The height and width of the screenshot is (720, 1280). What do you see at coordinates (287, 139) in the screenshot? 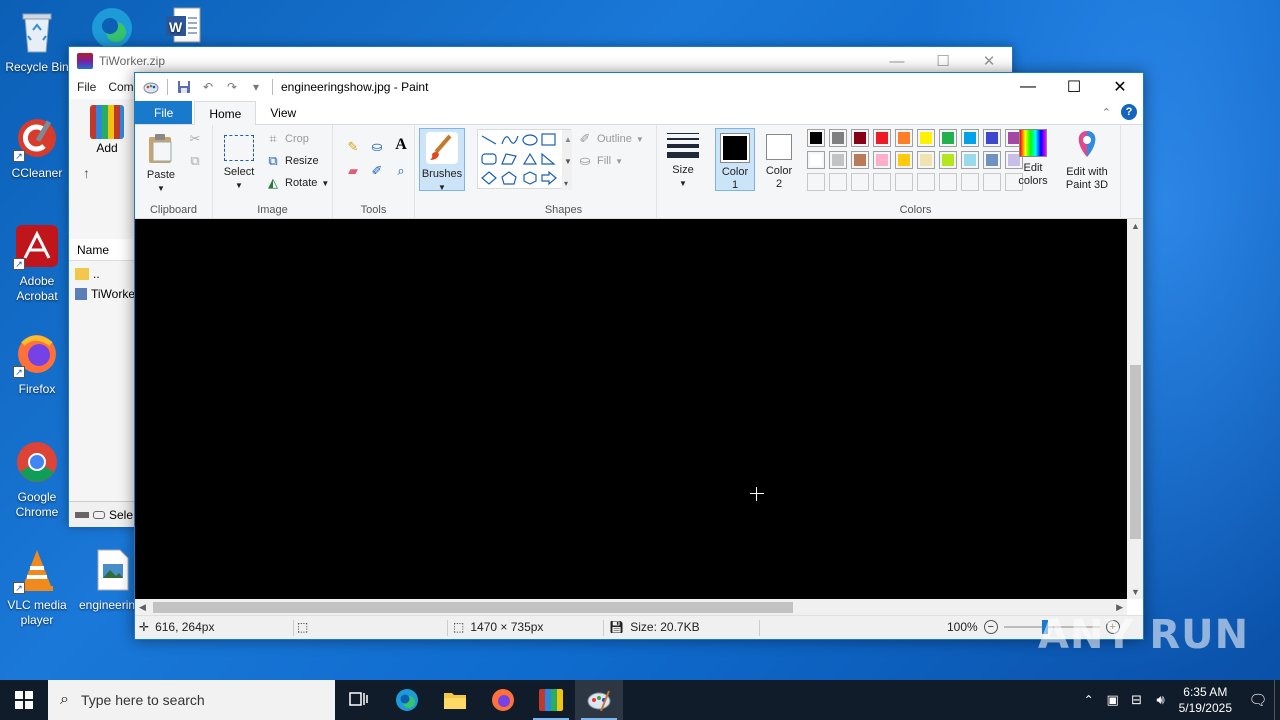
I see `crop-button: ⌗ Crop` at bounding box center [287, 139].